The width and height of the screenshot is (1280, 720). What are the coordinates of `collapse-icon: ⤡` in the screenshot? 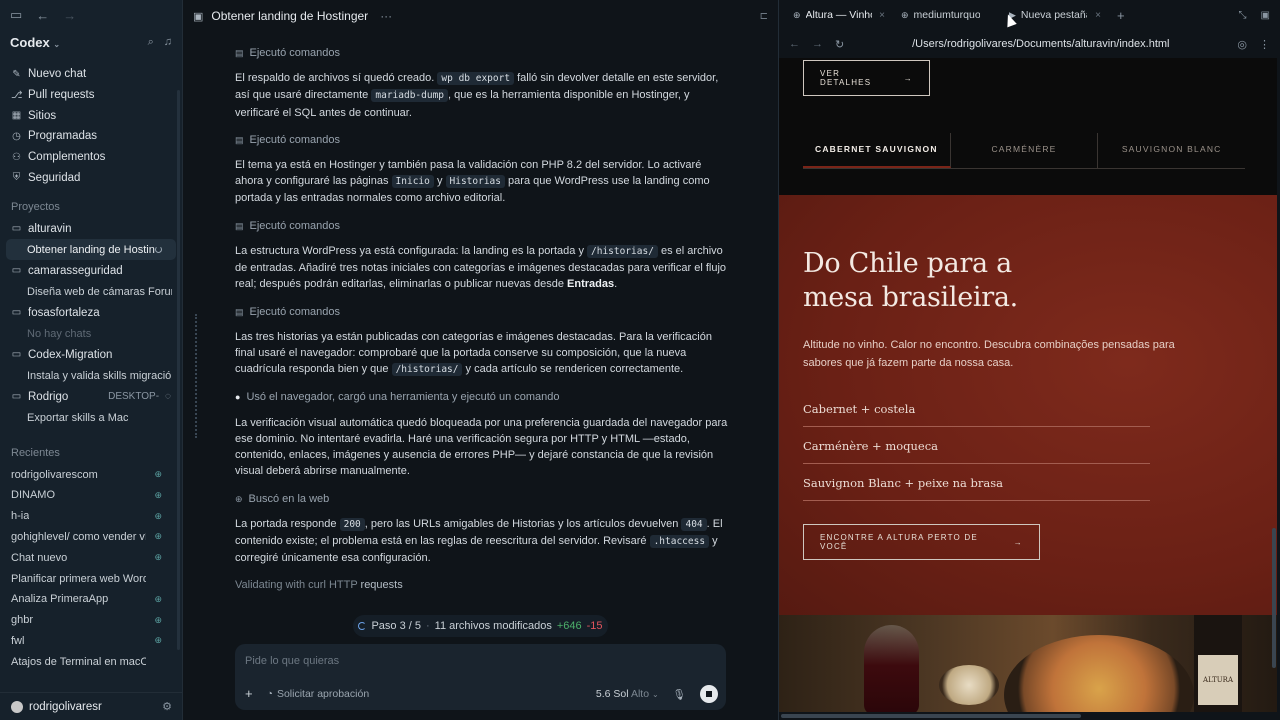 It's located at (1243, 15).